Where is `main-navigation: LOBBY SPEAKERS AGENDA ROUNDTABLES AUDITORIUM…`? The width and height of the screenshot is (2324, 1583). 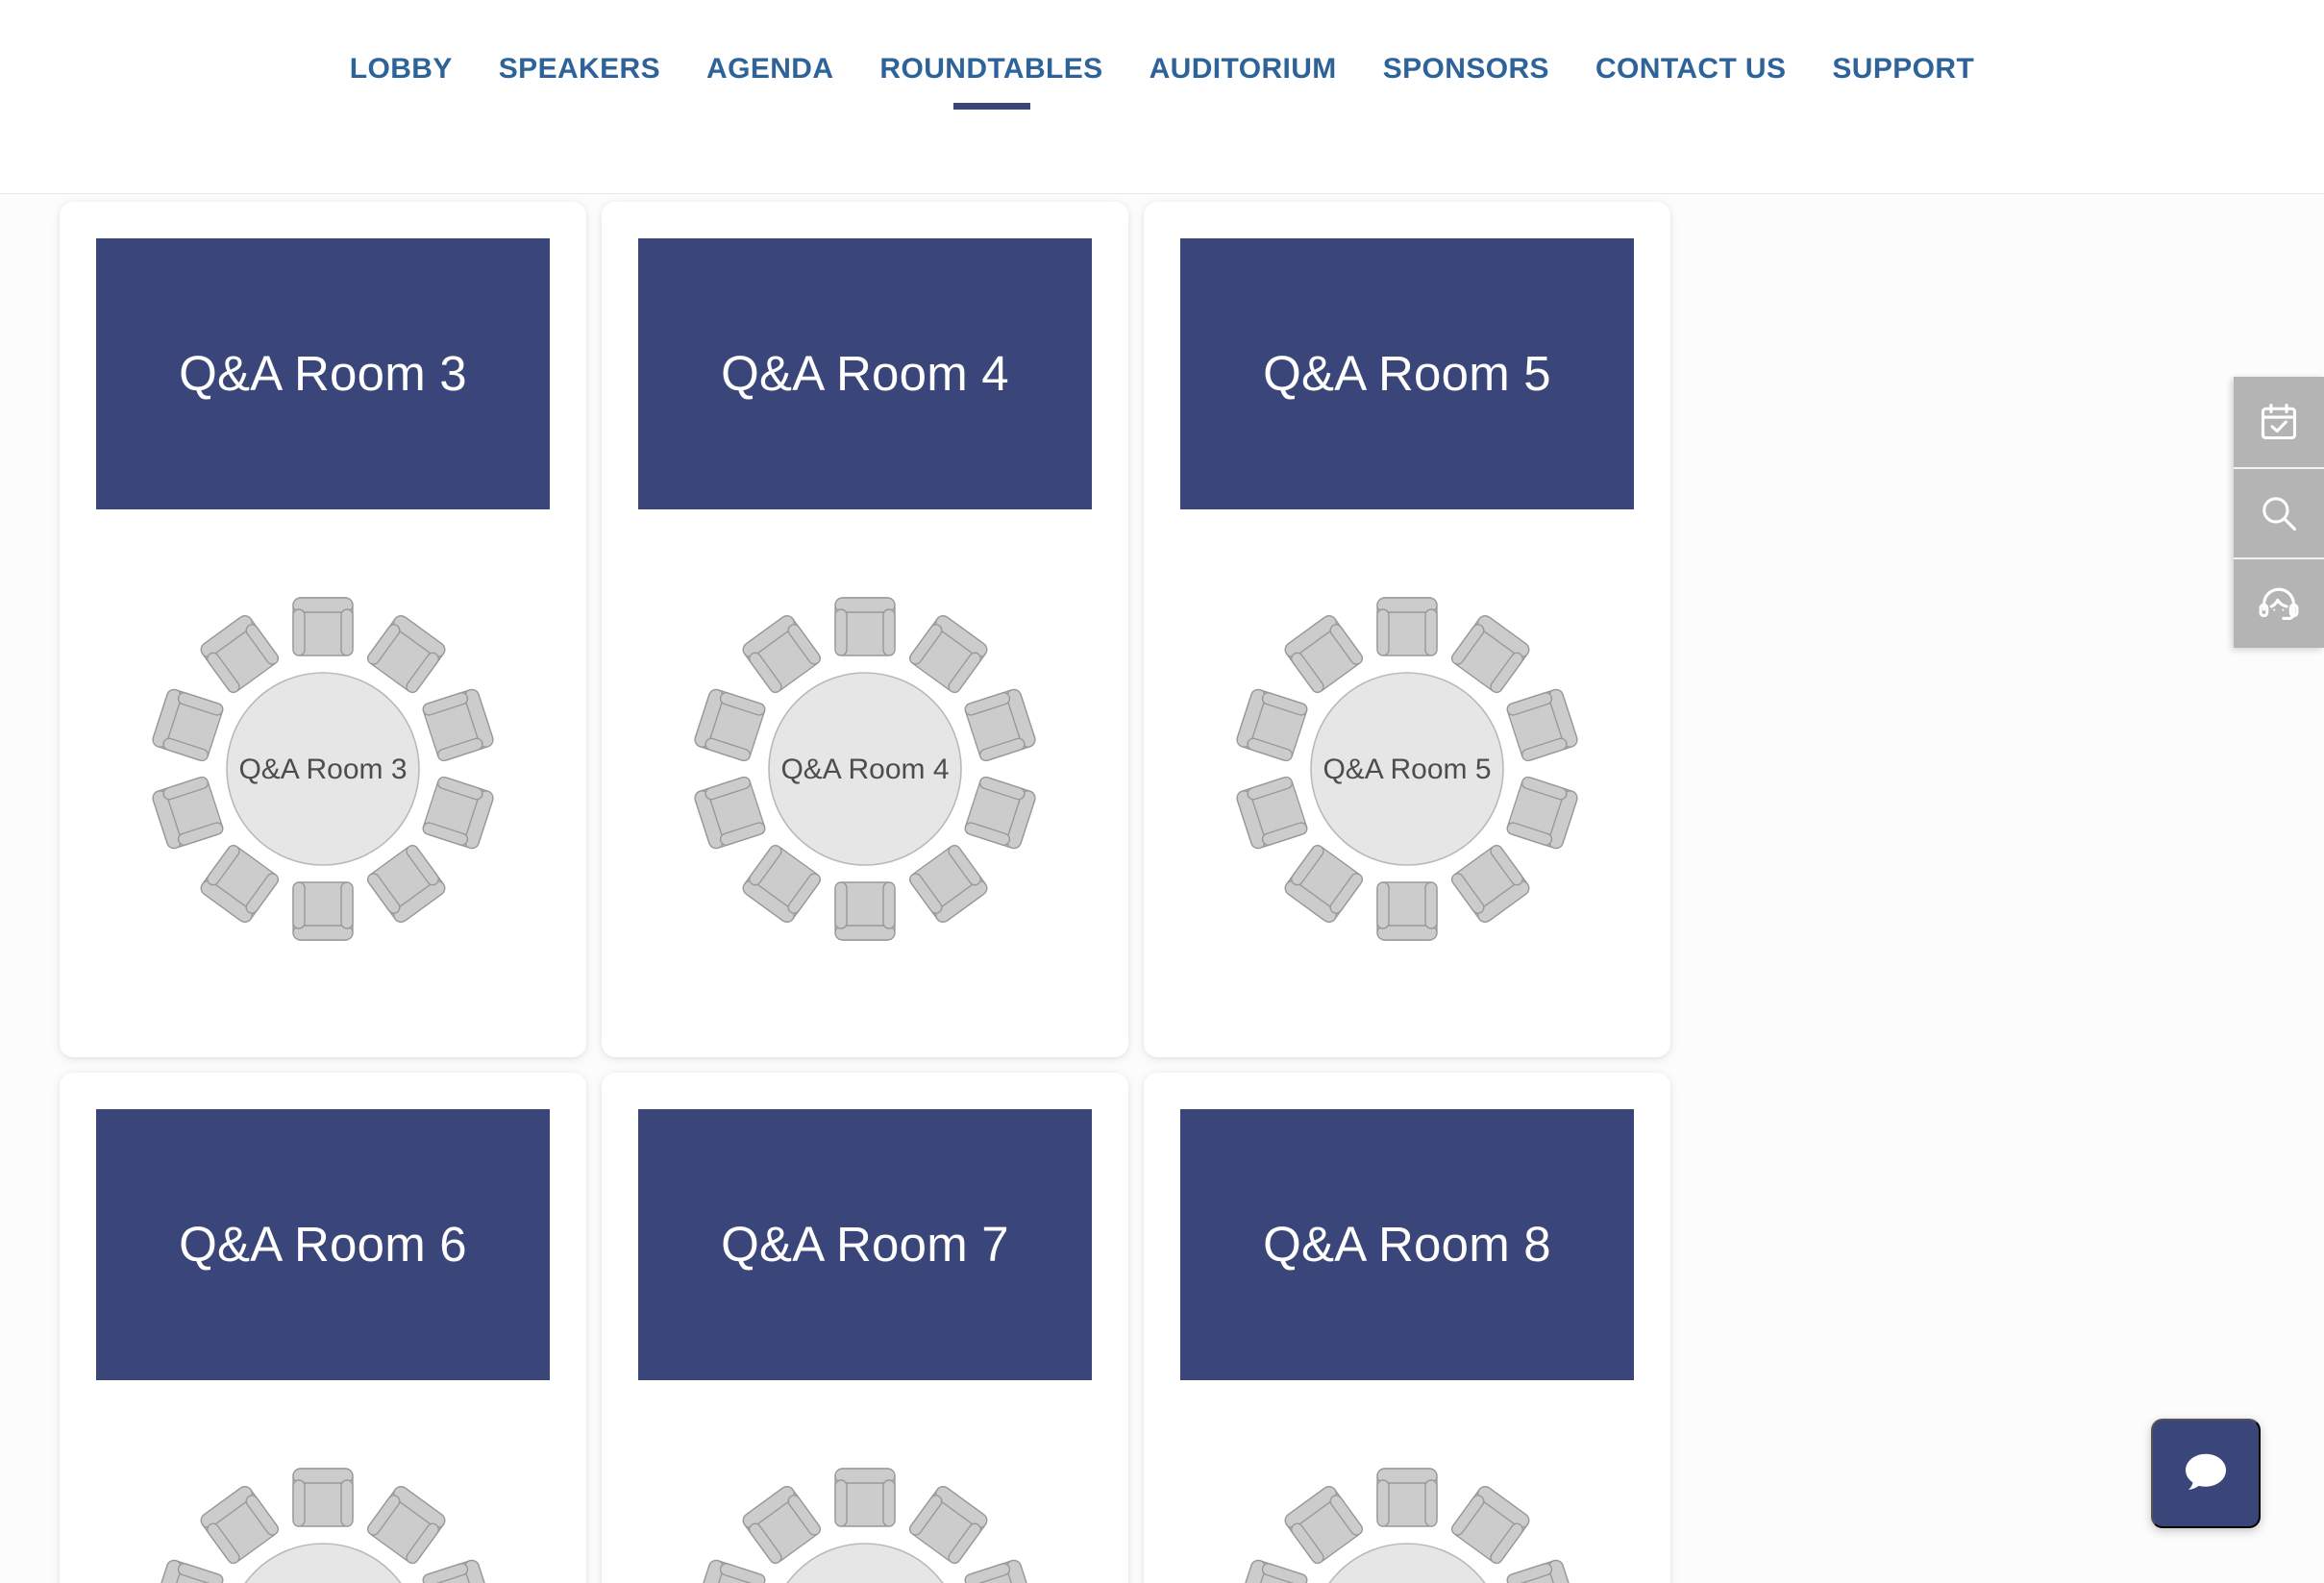
main-navigation: LOBBY SPEAKERS AGENDA ROUNDTABLES AUDITORIUM… is located at coordinates (1162, 97).